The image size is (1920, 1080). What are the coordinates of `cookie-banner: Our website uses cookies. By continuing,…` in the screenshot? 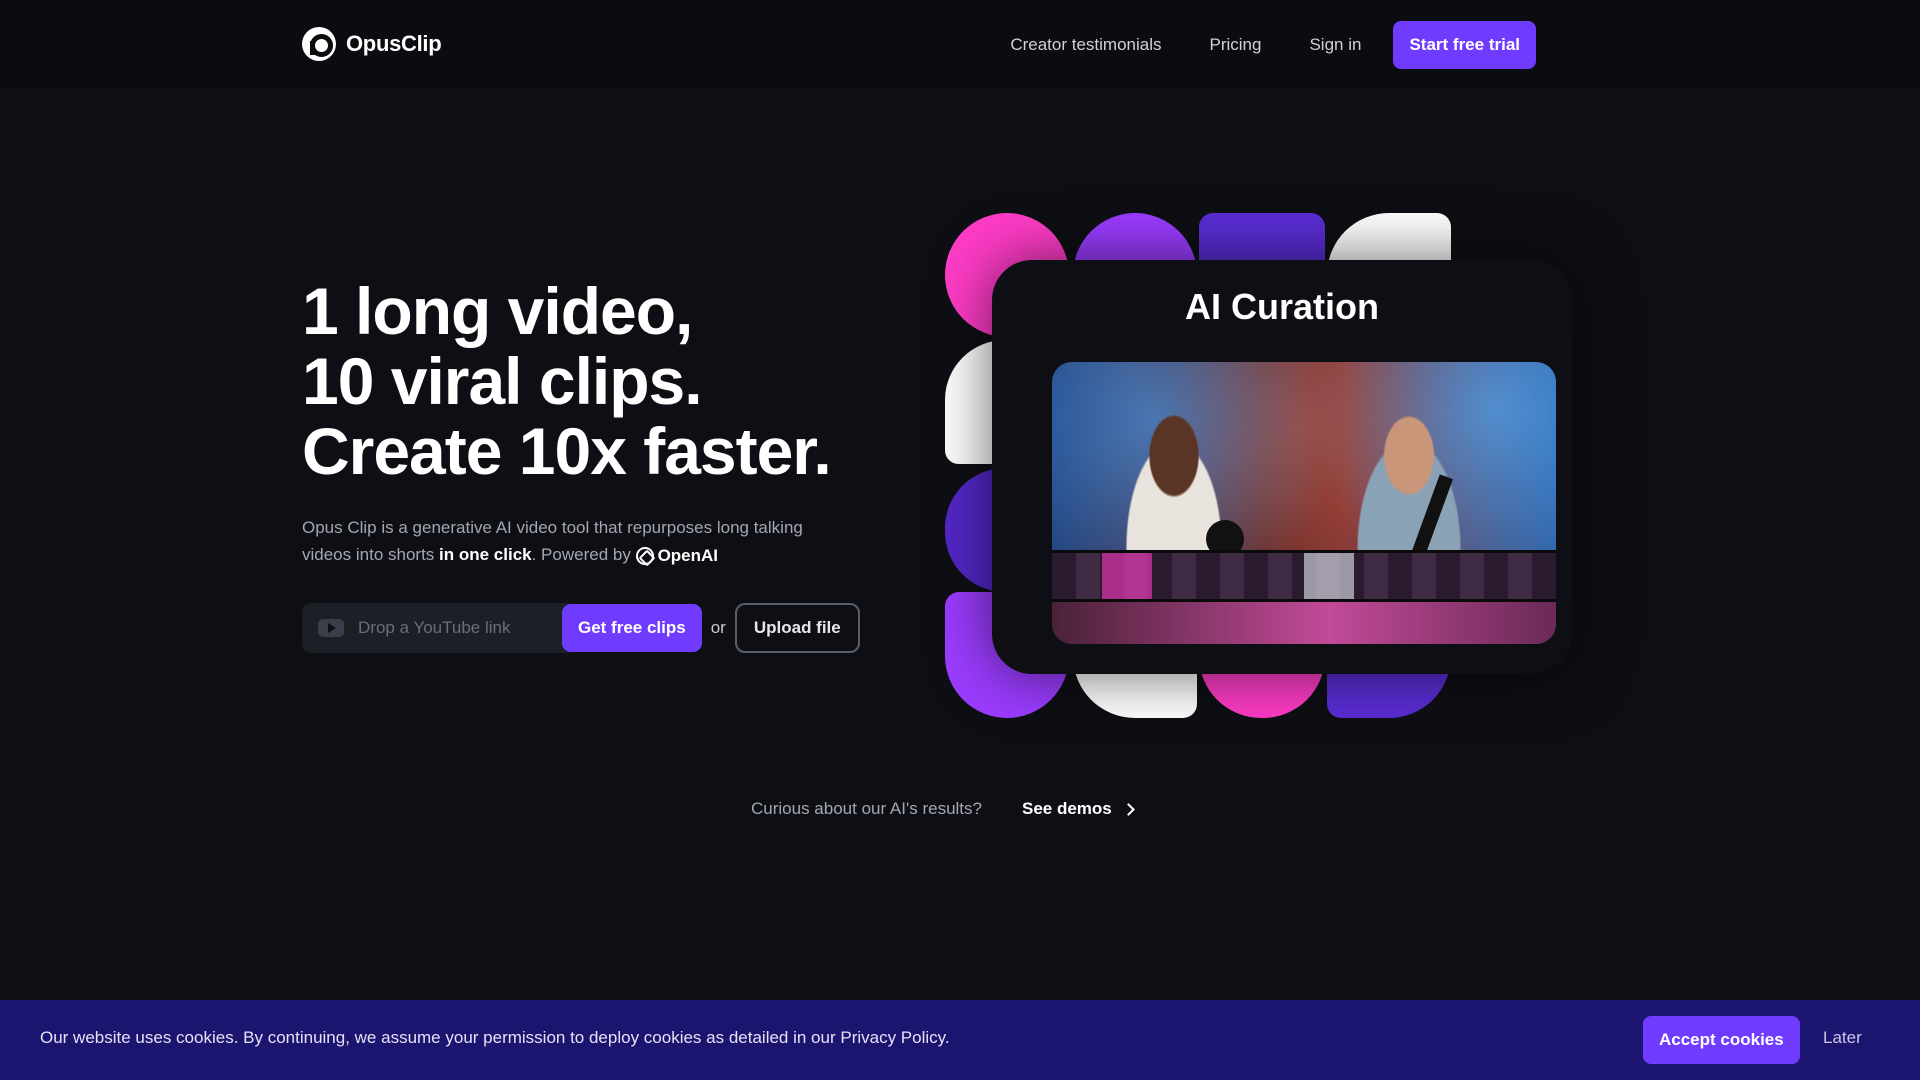 It's located at (960, 1040).